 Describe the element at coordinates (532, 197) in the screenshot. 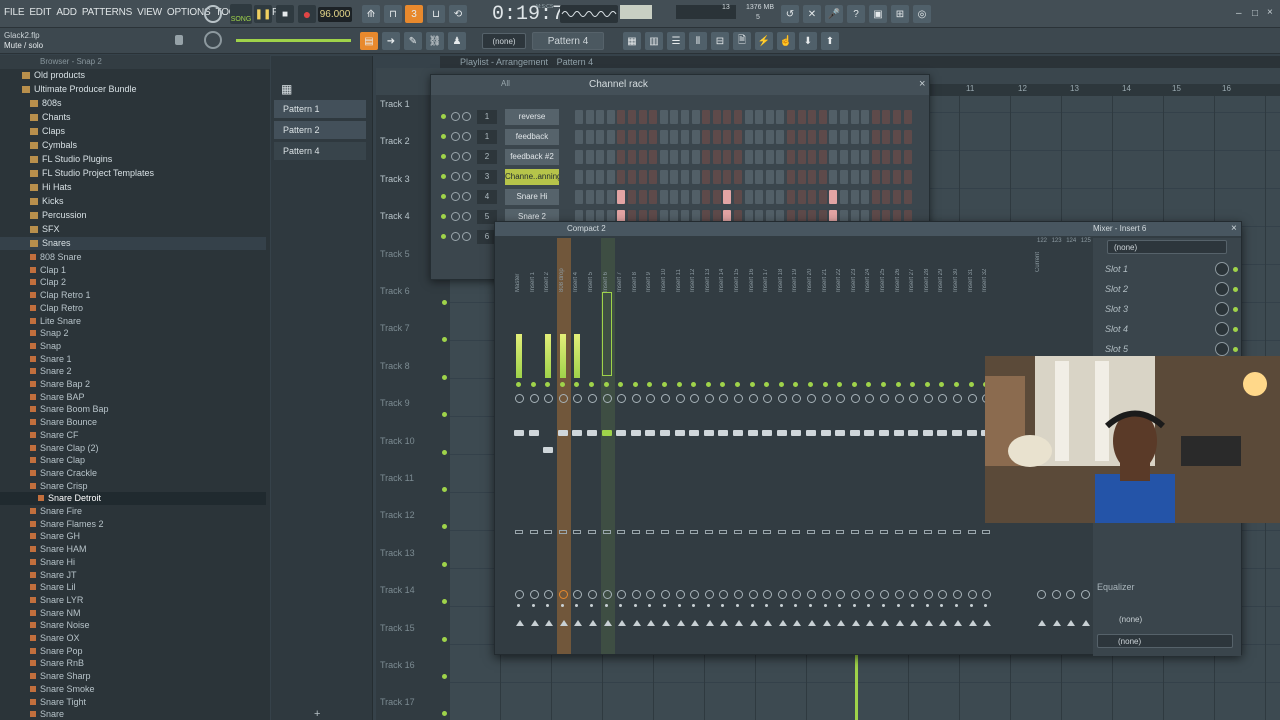

I see `channel-name-button: Snare Hi` at that location.